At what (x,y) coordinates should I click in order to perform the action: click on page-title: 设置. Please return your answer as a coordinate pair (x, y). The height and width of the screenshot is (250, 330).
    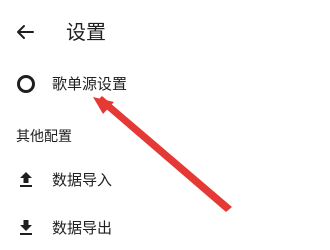
    Looking at the image, I should click on (86, 32).